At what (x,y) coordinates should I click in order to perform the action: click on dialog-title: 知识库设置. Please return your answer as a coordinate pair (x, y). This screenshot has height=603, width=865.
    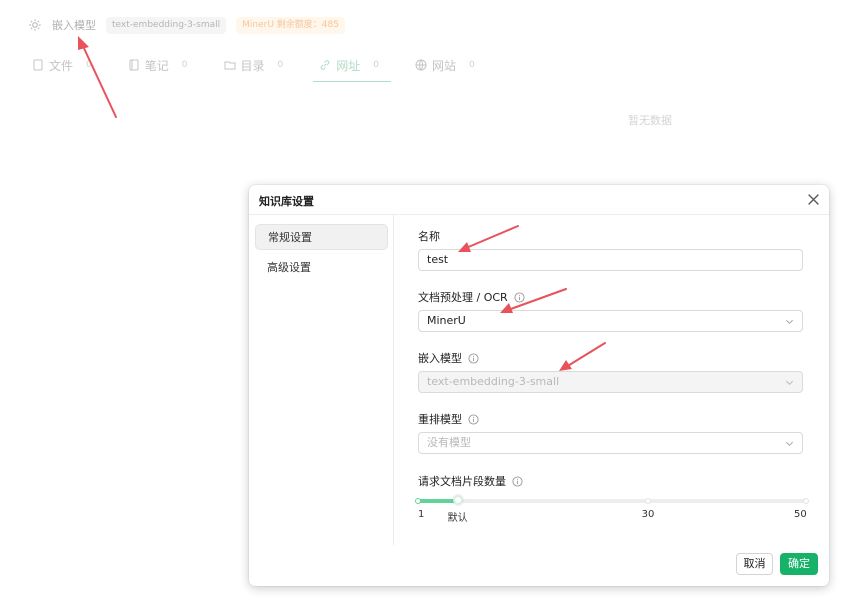
    Looking at the image, I should click on (286, 201).